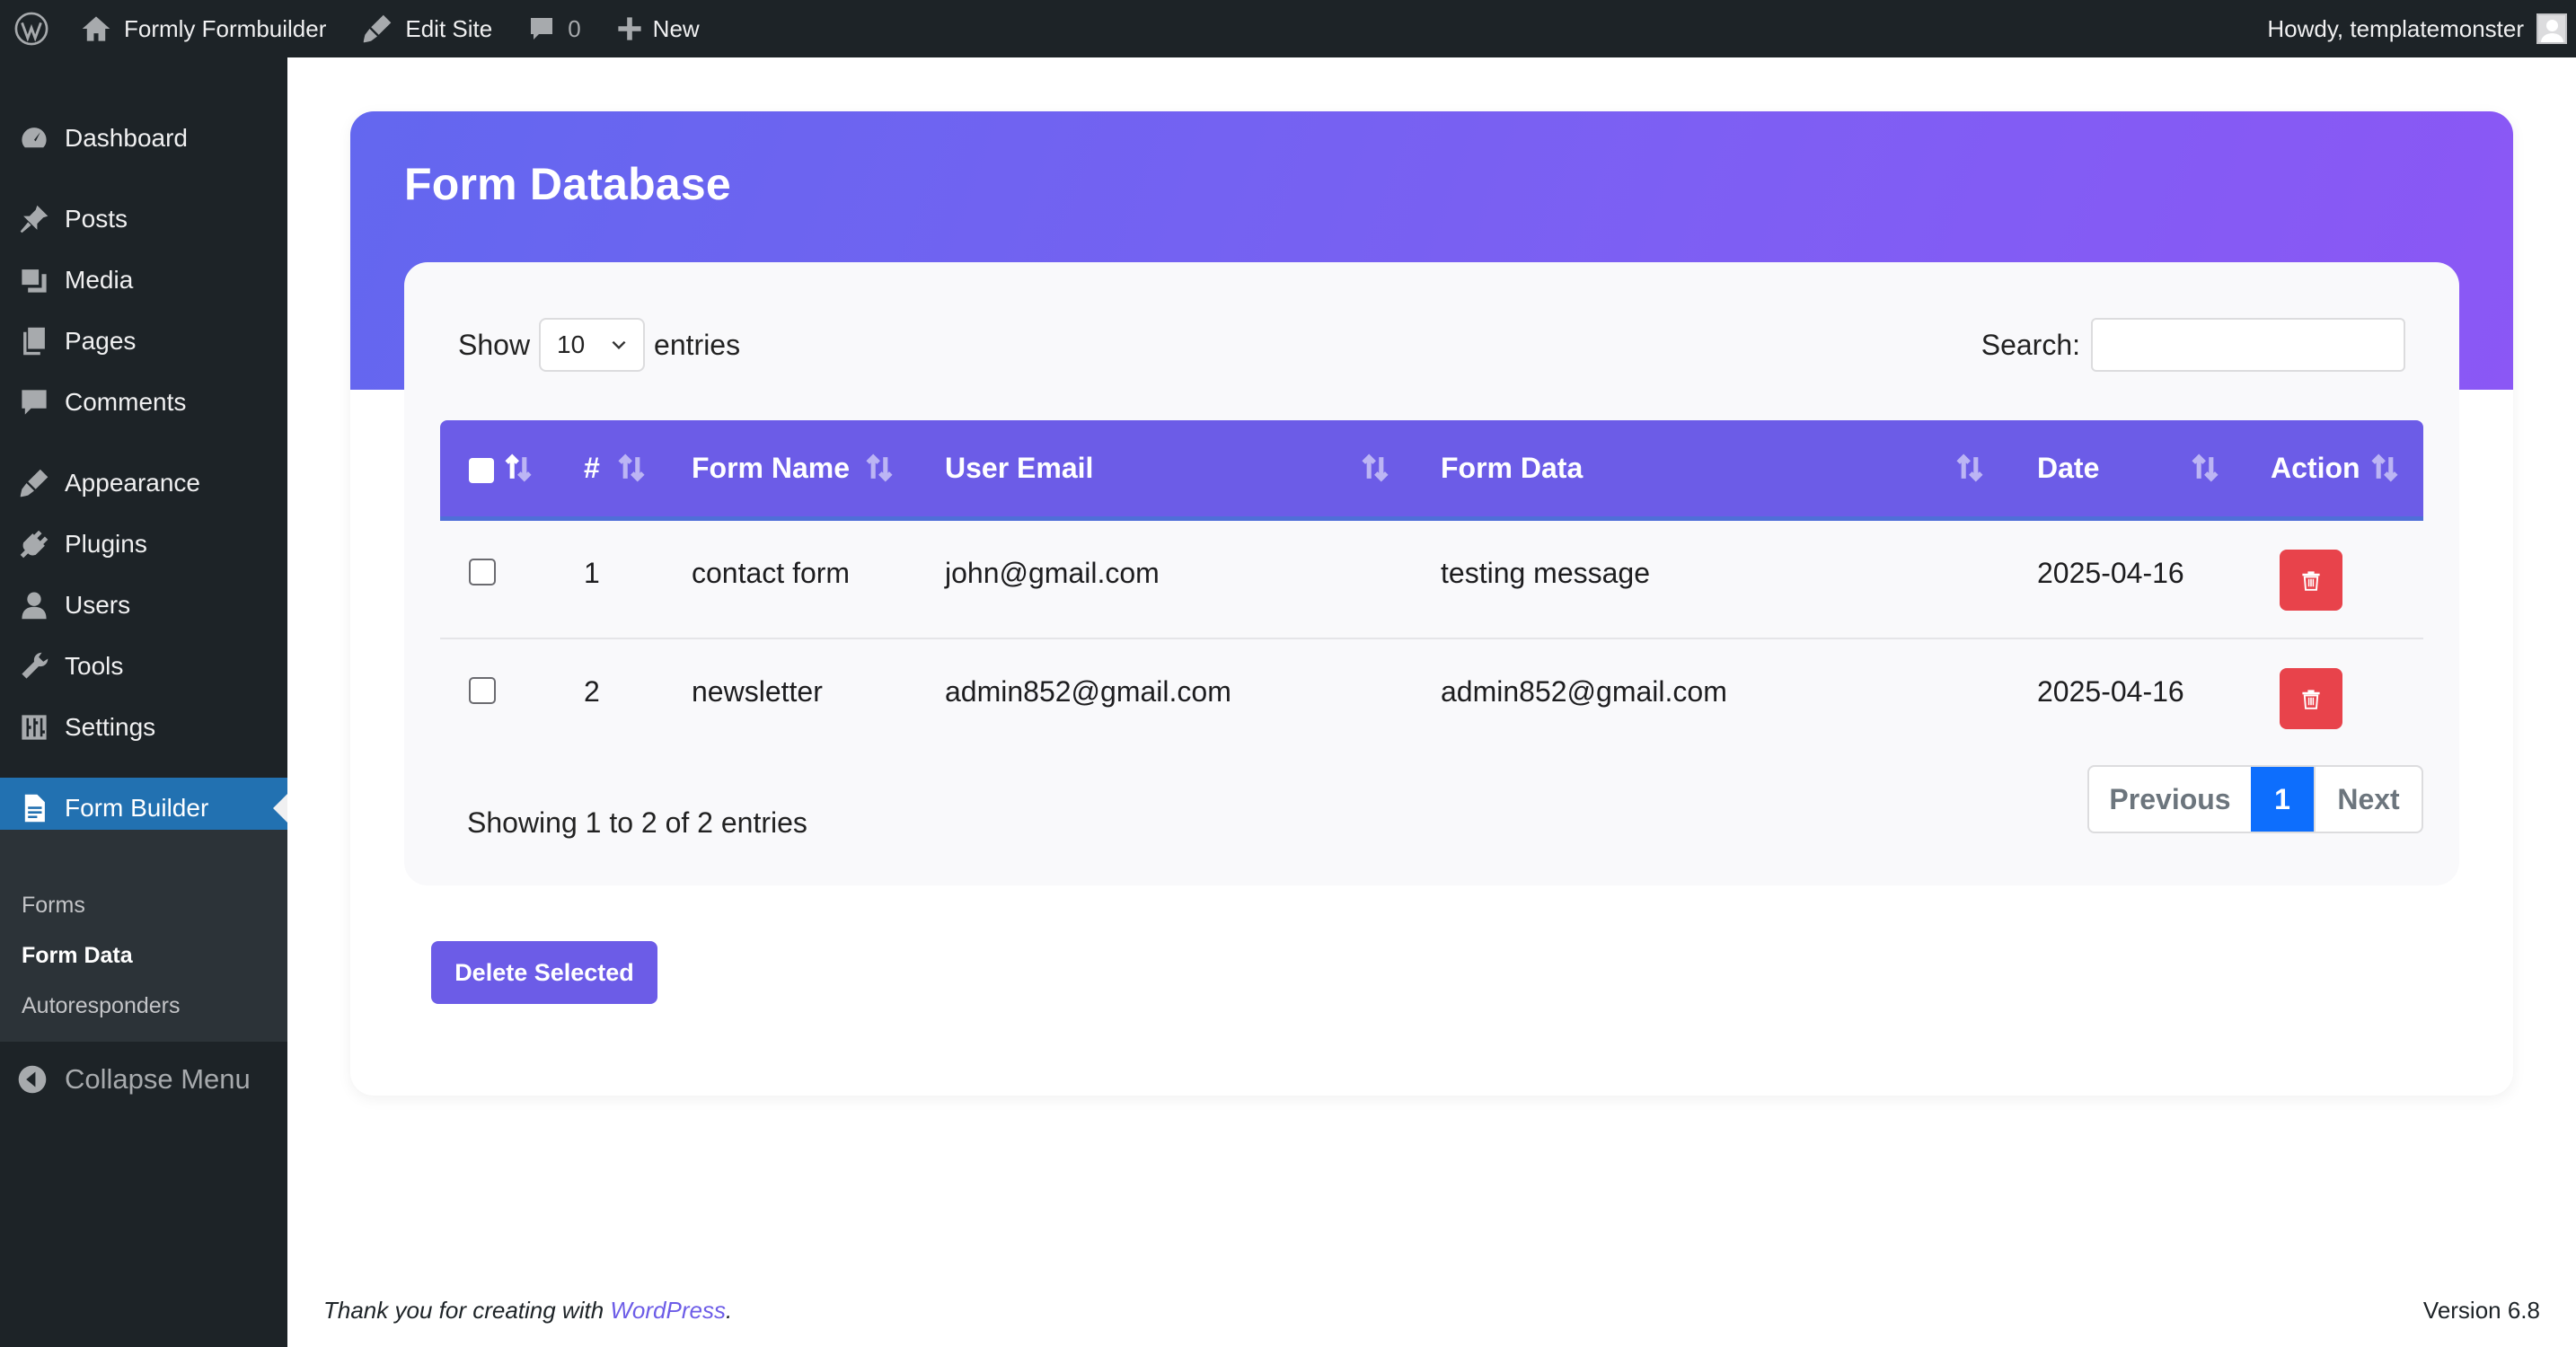 This screenshot has height=1347, width=2576. I want to click on howdy-greeting: Howdy, templatemonster, so click(2395, 28).